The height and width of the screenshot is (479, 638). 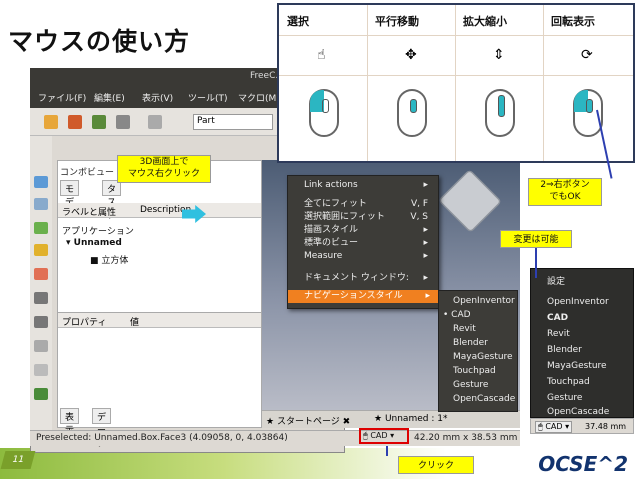 What do you see at coordinates (556, 282) in the screenshot?
I see `settings-header: 設定` at bounding box center [556, 282].